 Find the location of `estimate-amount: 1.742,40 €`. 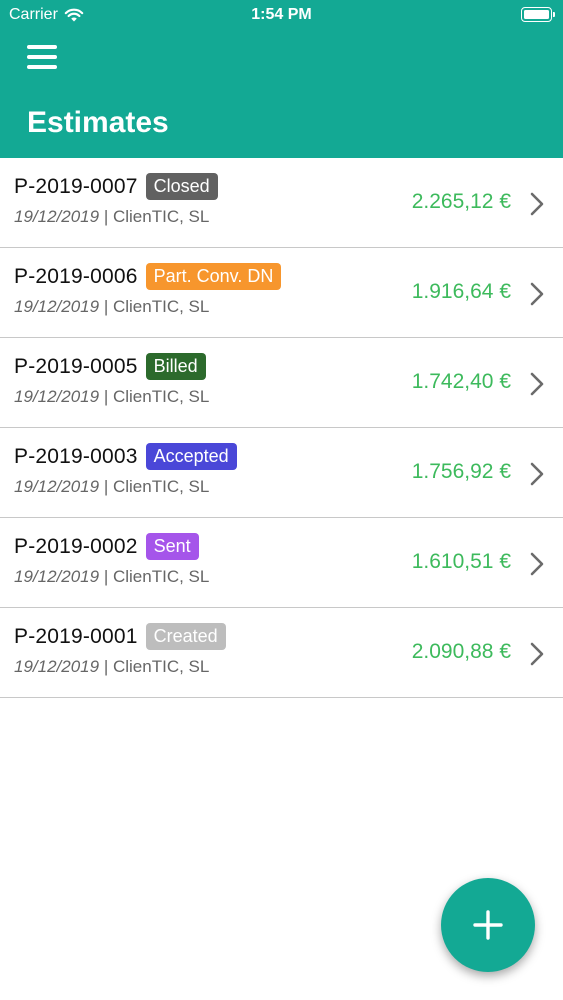

estimate-amount: 1.742,40 € is located at coordinates (461, 381).